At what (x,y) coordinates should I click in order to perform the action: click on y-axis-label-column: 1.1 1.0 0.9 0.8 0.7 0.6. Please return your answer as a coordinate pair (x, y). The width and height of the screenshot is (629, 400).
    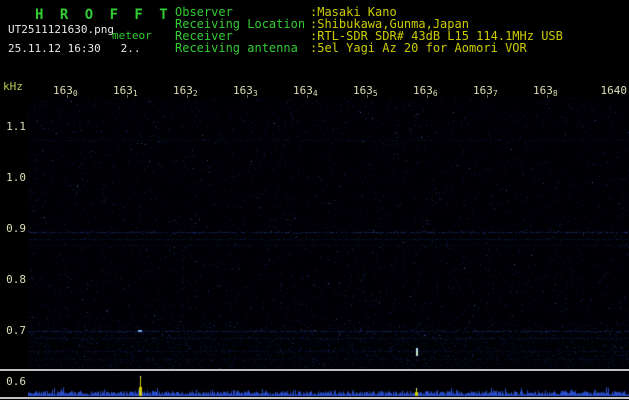
    Looking at the image, I should click on (14, 200).